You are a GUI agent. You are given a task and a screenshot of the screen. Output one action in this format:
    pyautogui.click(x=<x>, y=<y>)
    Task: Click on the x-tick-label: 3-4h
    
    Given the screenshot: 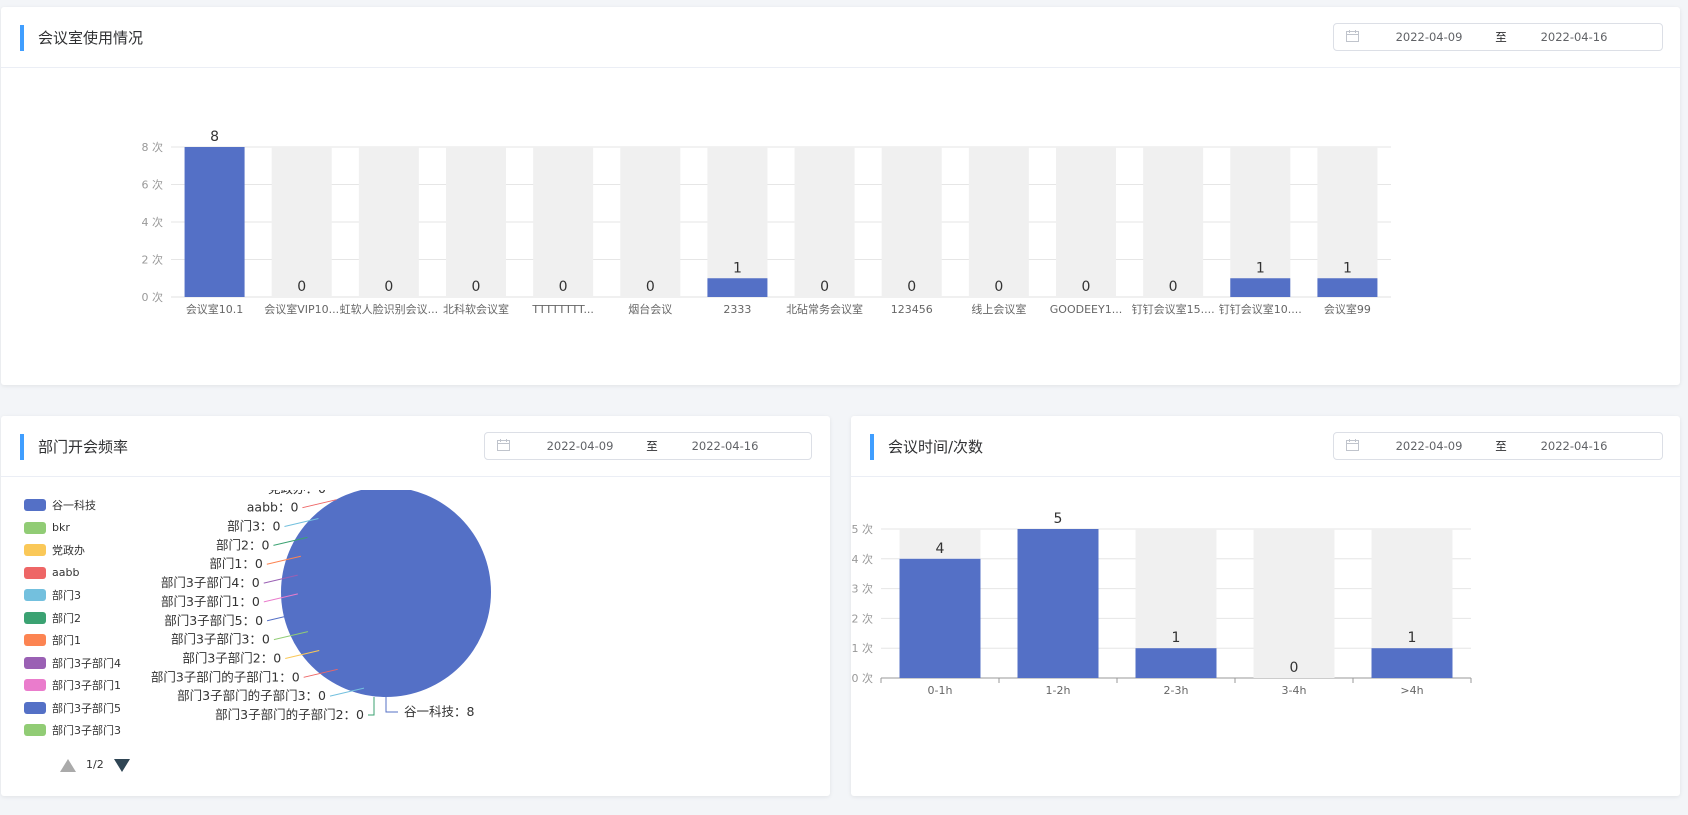 What is the action you would take?
    pyautogui.click(x=1294, y=690)
    